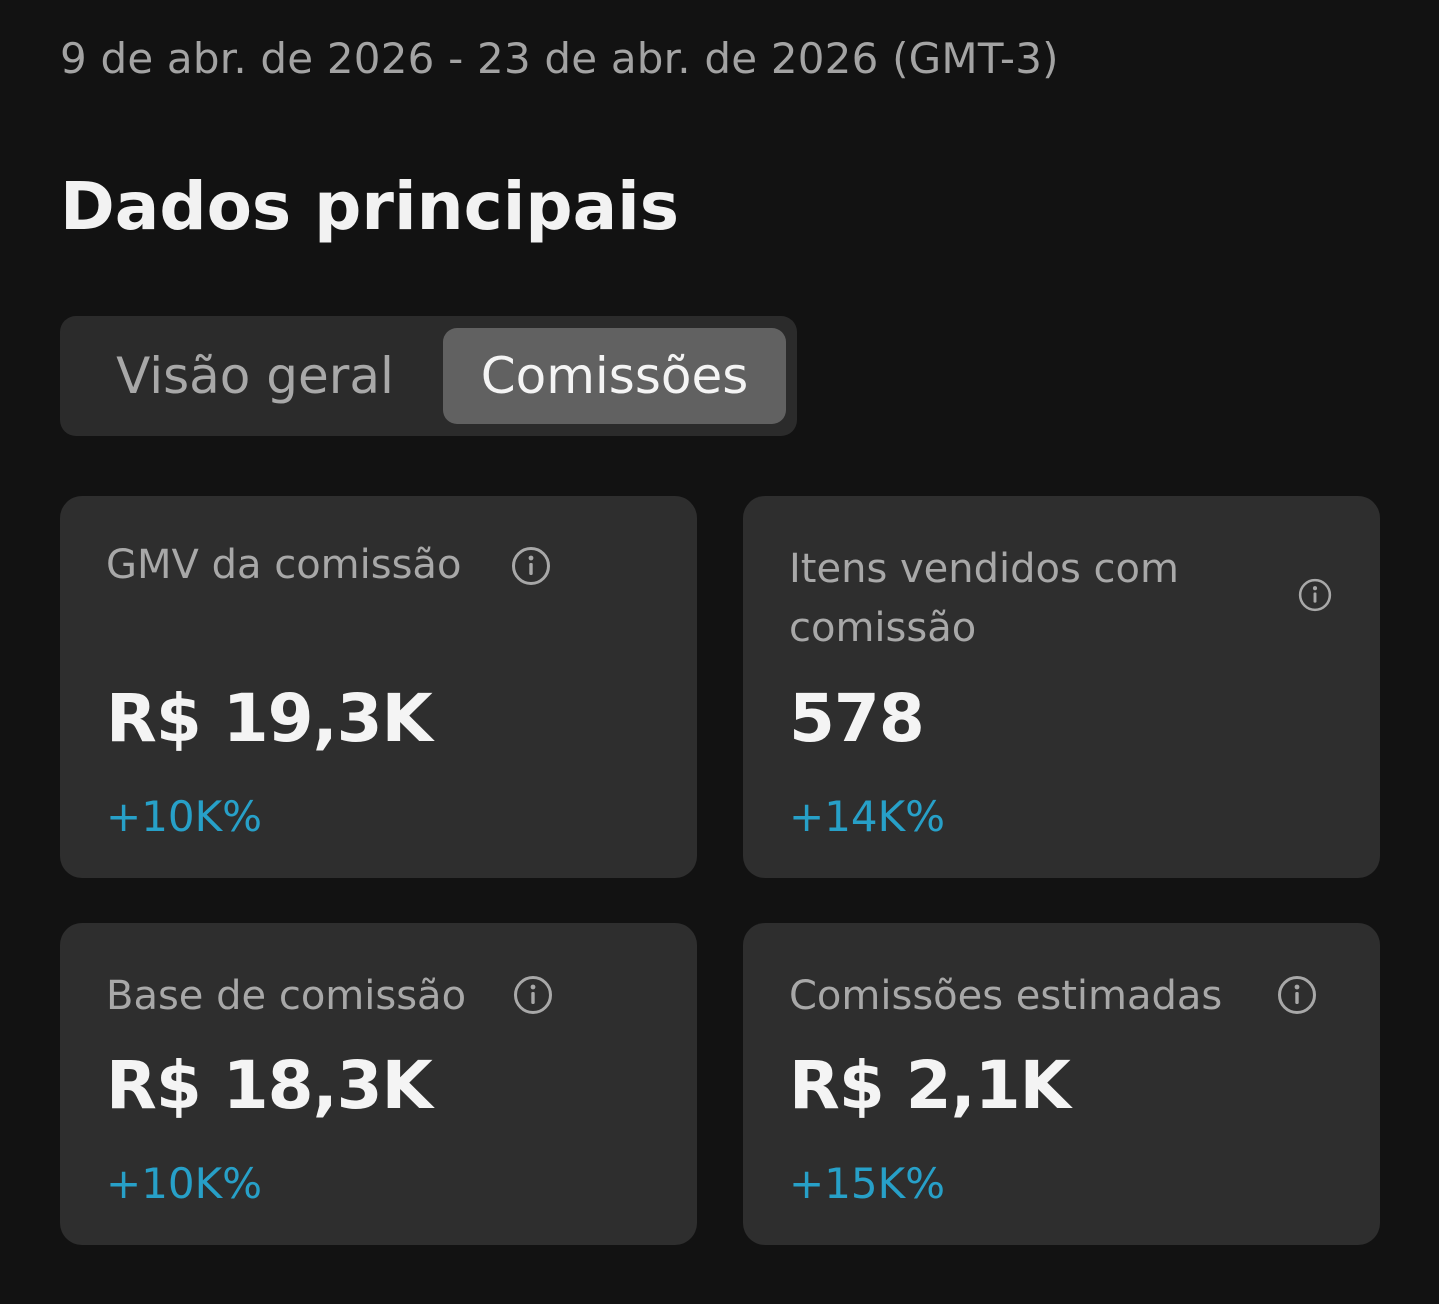  What do you see at coordinates (284, 565) in the screenshot?
I see `metric-label: GMV da comissão` at bounding box center [284, 565].